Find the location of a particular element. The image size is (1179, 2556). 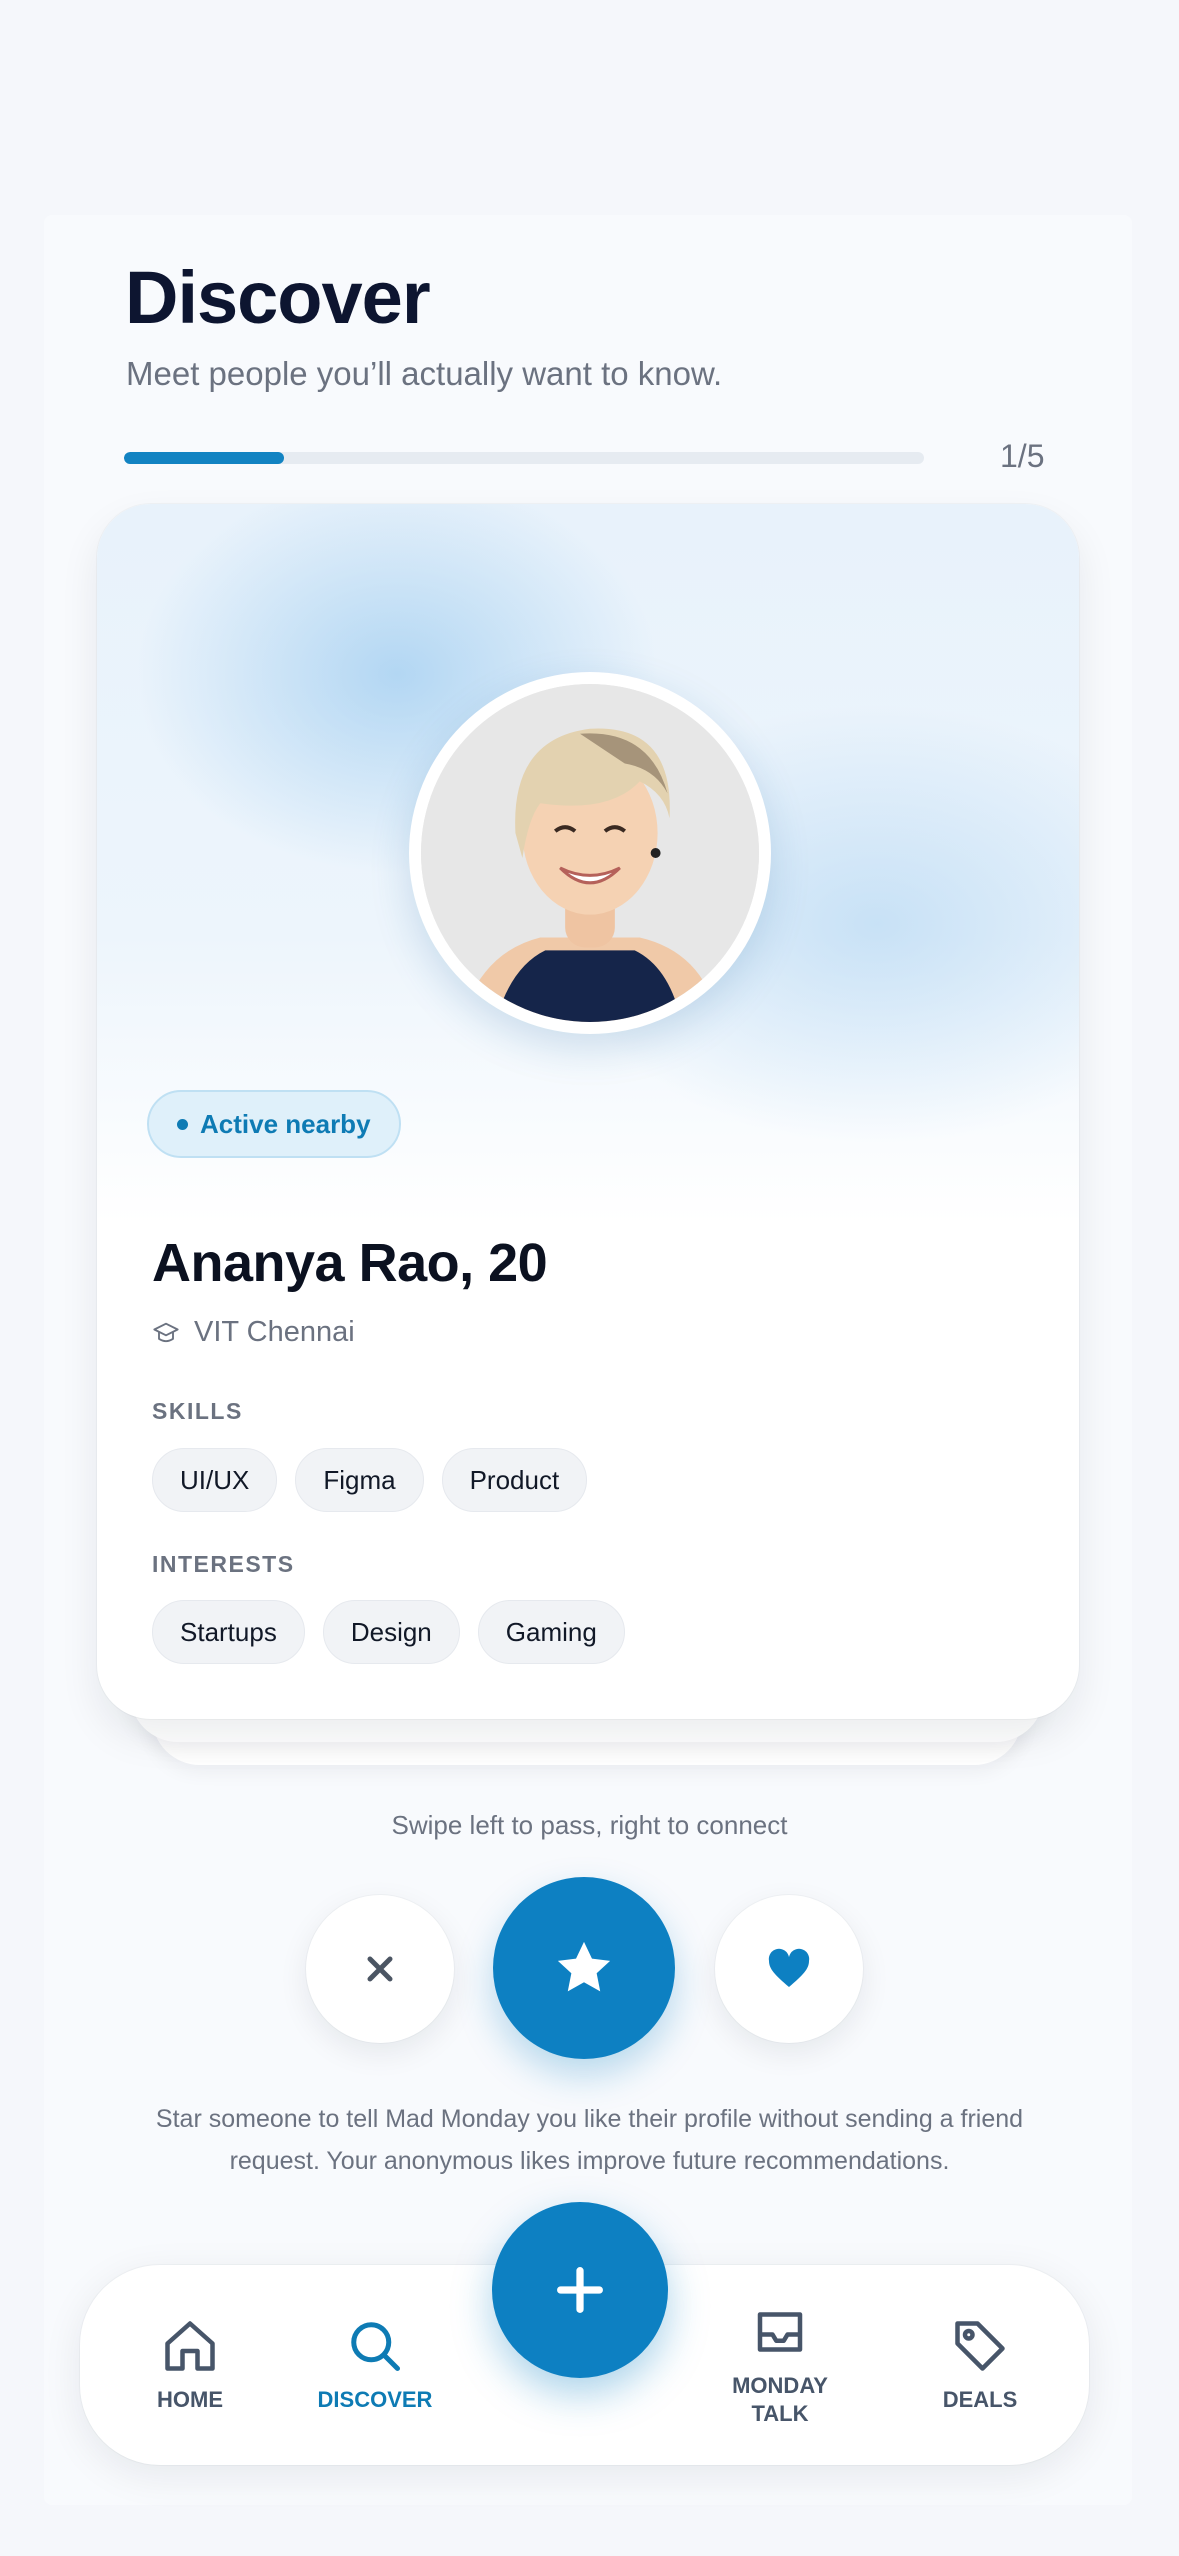

interests-label: INTERESTS is located at coordinates (223, 1564).